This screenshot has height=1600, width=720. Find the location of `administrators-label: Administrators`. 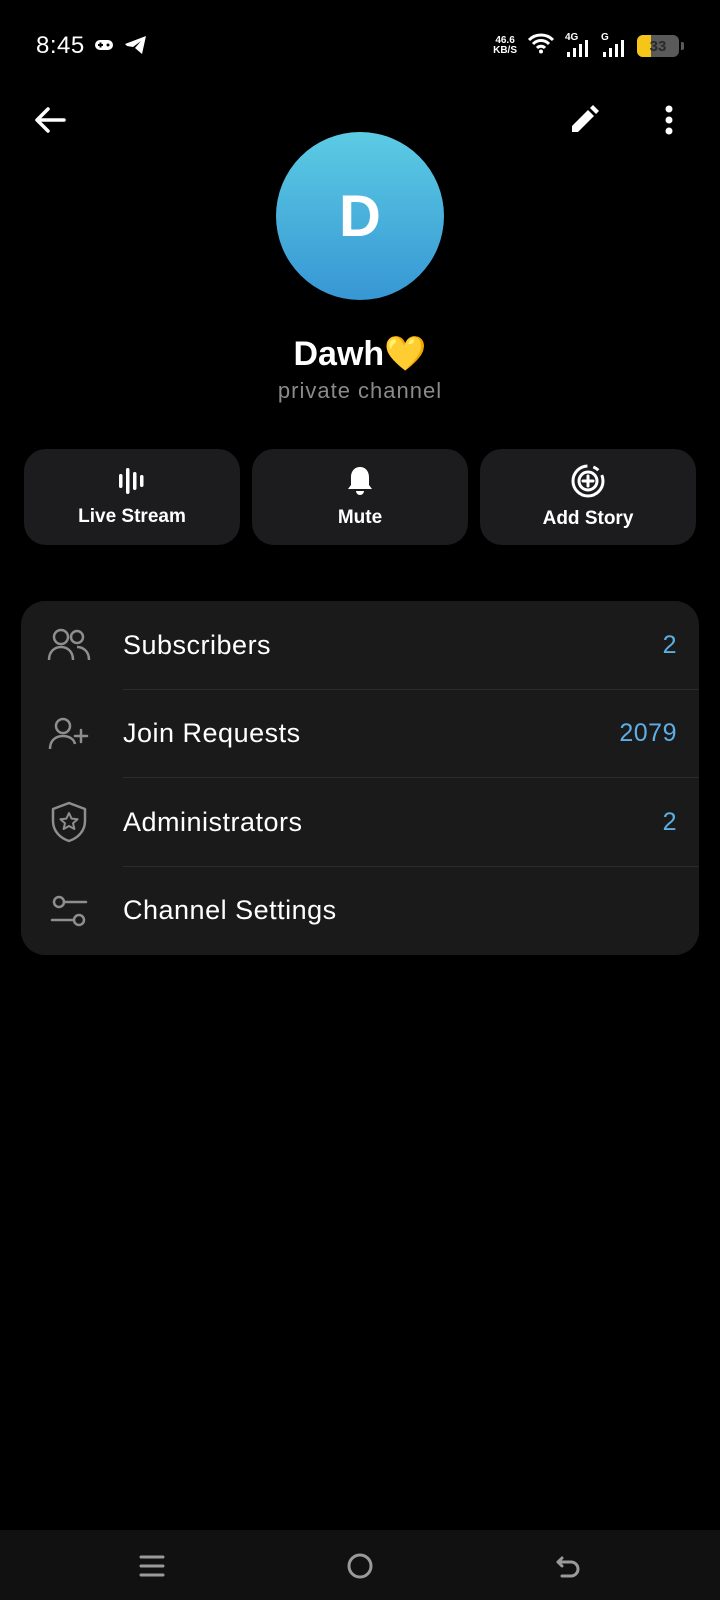

administrators-label: Administrators is located at coordinates (213, 821).